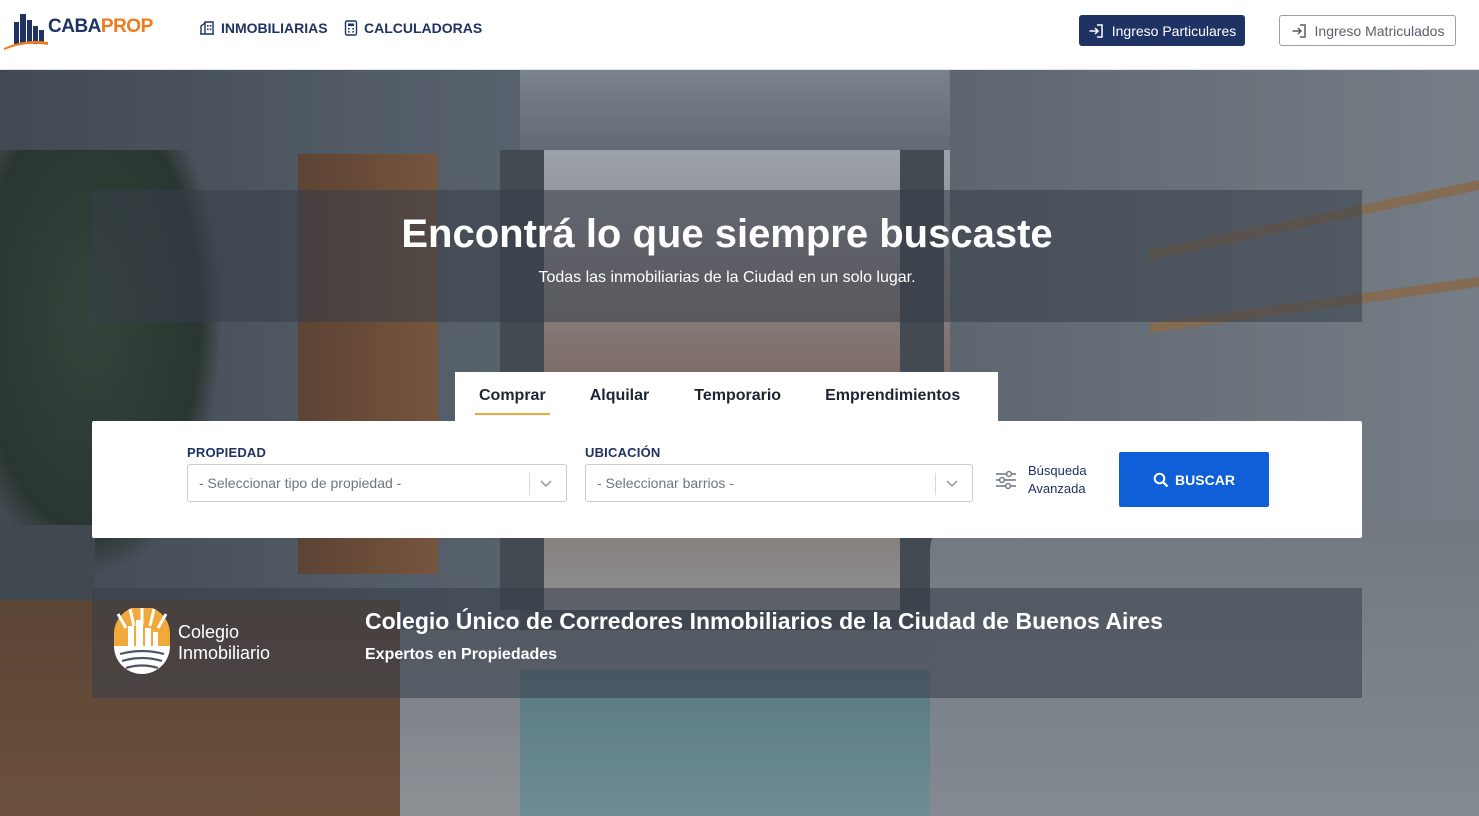  Describe the element at coordinates (227, 452) in the screenshot. I see `property-label: PROPIEDAD` at that location.